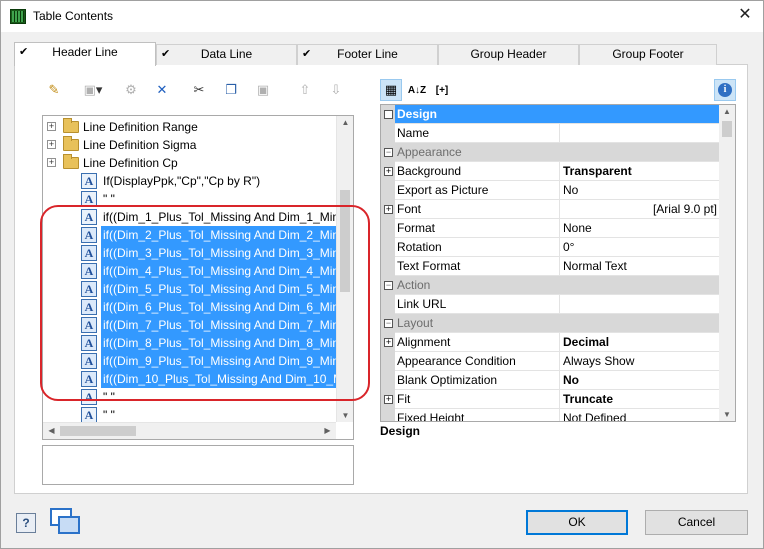 The image size is (764, 549). What do you see at coordinates (131, 90) in the screenshot?
I see `properties-icon: ⚙` at bounding box center [131, 90].